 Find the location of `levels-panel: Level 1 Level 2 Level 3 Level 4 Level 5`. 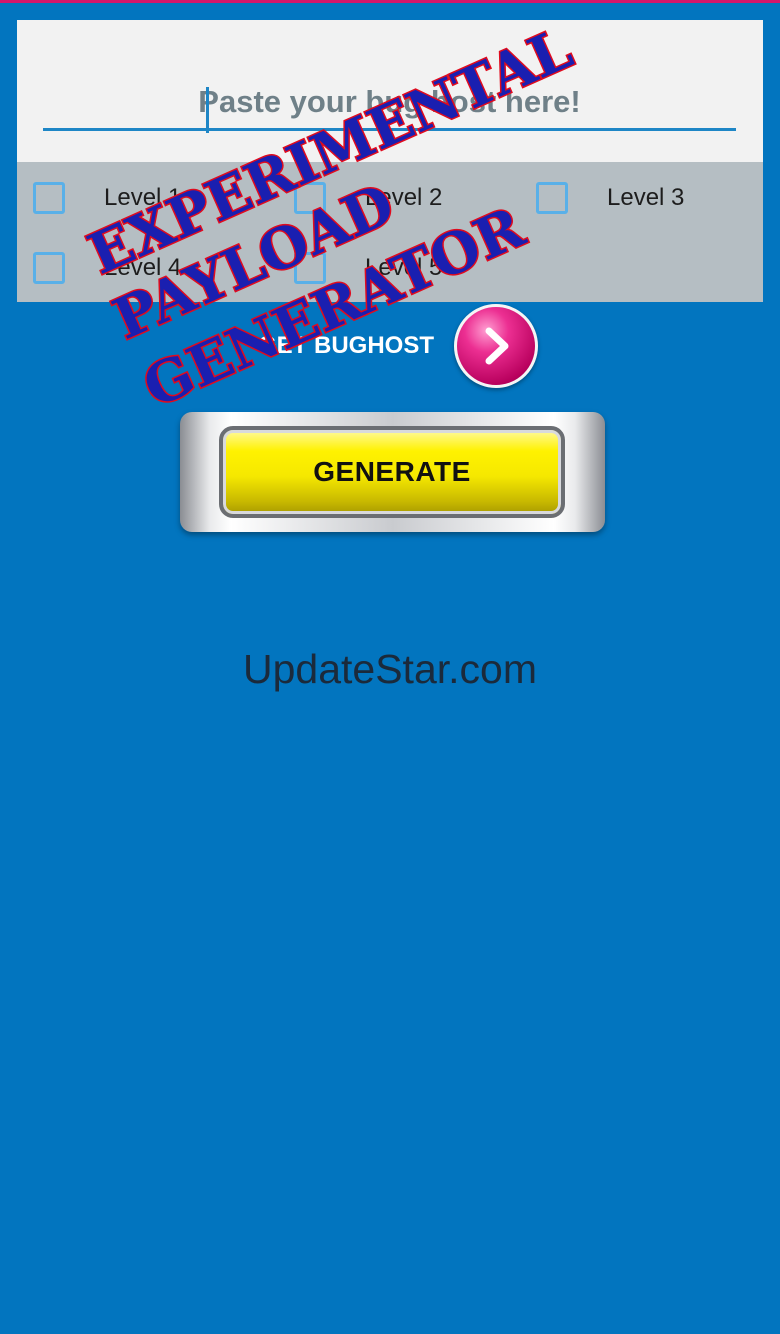

levels-panel: Level 1 Level 2 Level 3 Level 4 Level 5 is located at coordinates (390, 232).